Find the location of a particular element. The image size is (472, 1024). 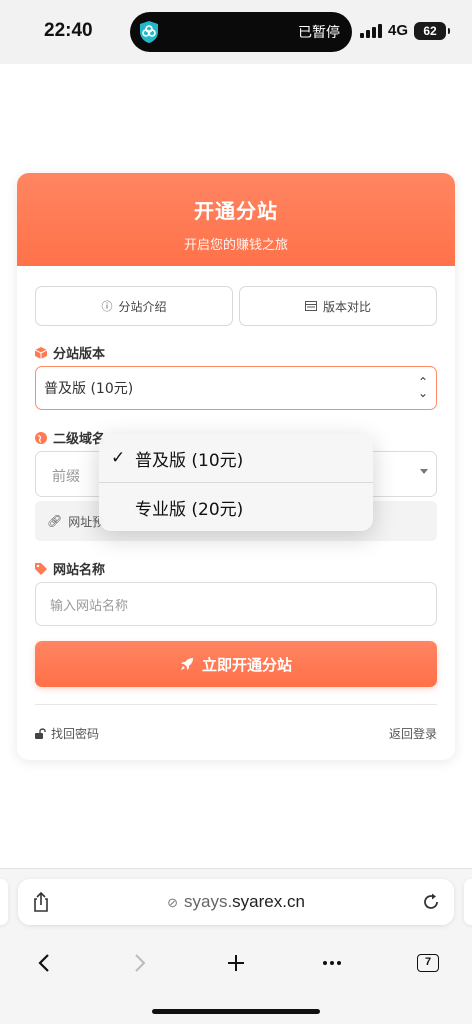

version-label-text: 分站版本 is located at coordinates (79, 354).